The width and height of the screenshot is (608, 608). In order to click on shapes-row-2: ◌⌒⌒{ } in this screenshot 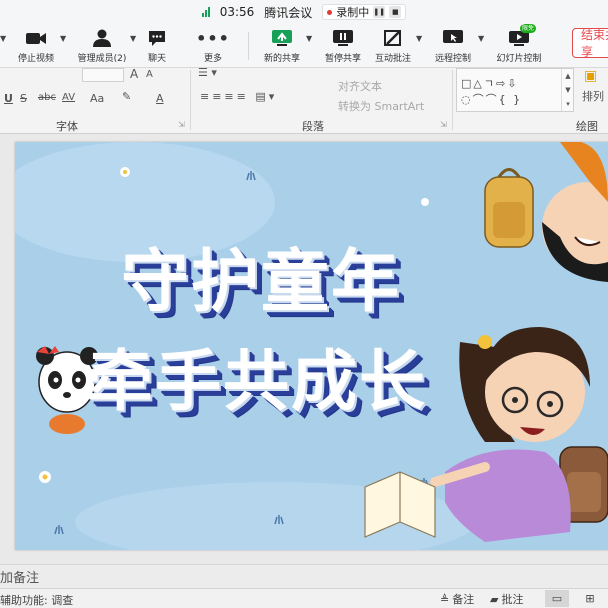, I will do `click(492, 99)`.